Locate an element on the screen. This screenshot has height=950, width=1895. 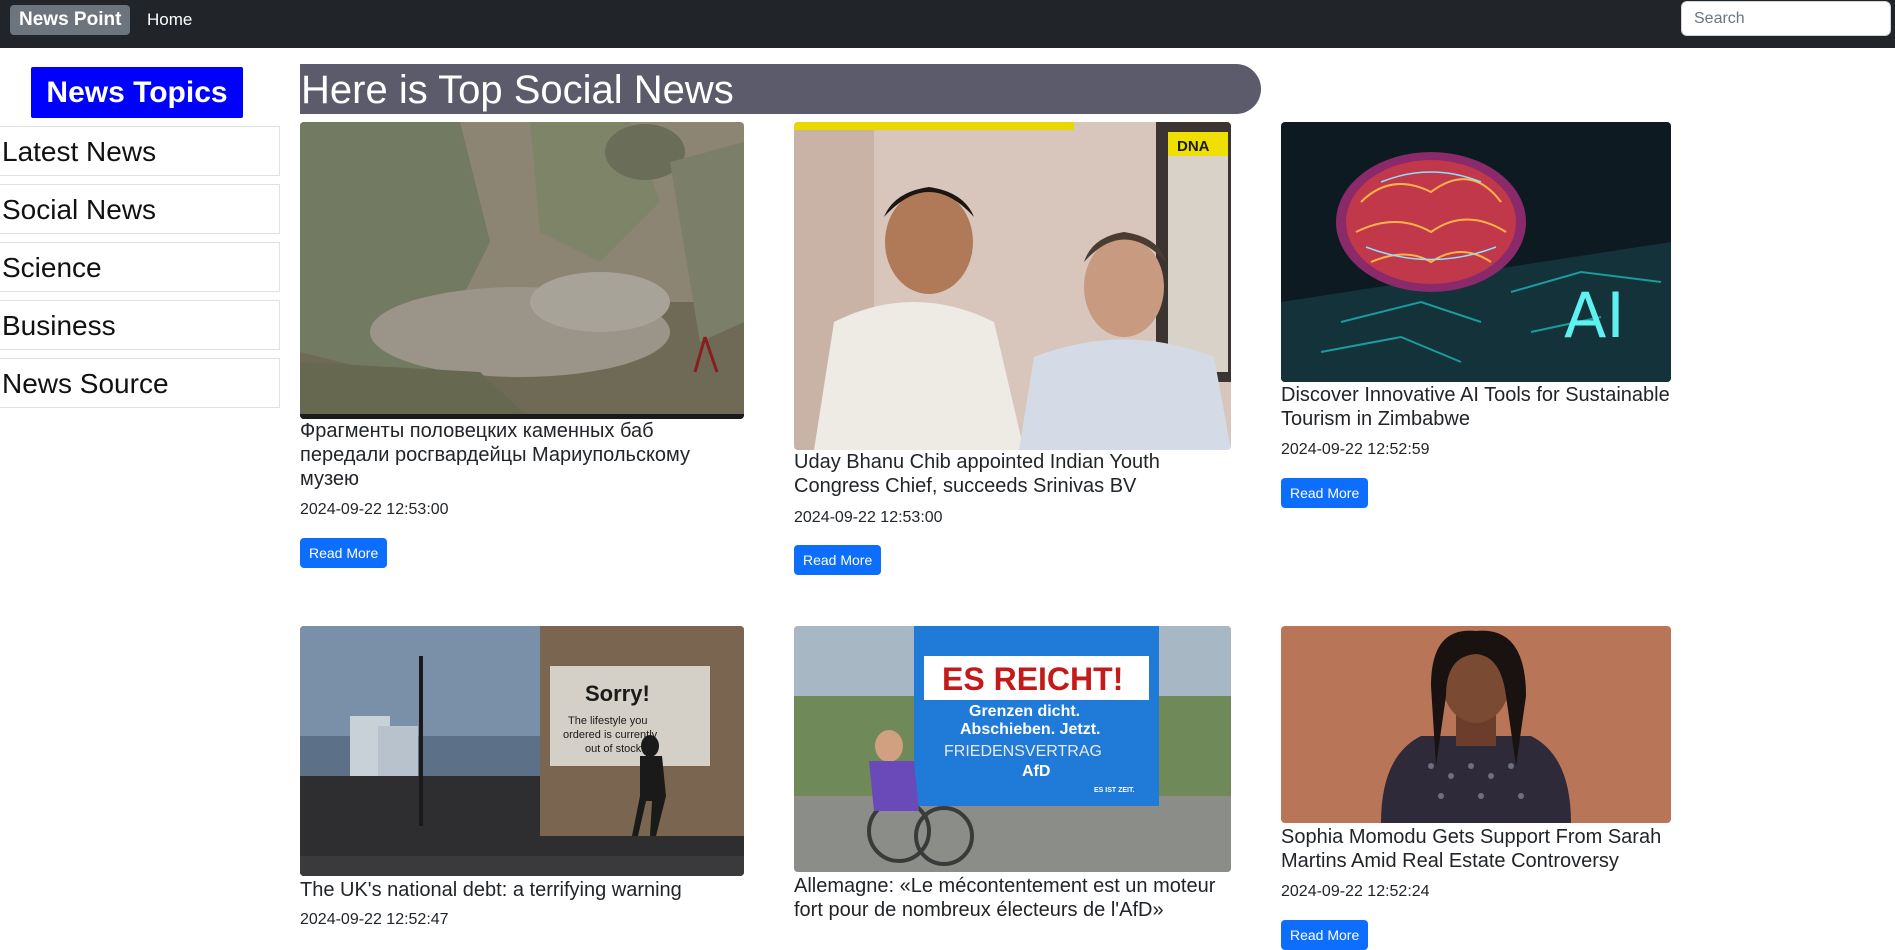
sidebar-item-latest-news: Latest News is located at coordinates (140, 151).